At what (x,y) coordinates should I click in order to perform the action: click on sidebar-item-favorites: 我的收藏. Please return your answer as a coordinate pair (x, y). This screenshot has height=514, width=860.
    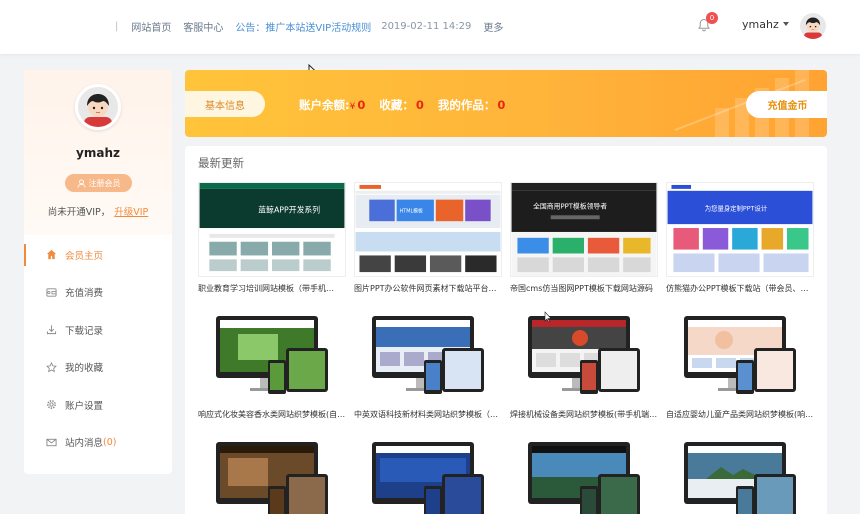
    Looking at the image, I should click on (98, 368).